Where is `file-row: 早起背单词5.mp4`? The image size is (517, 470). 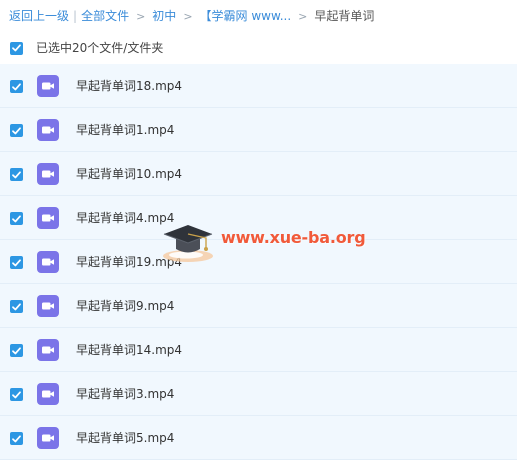
file-row: 早起背单词5.mp4 is located at coordinates (258, 438).